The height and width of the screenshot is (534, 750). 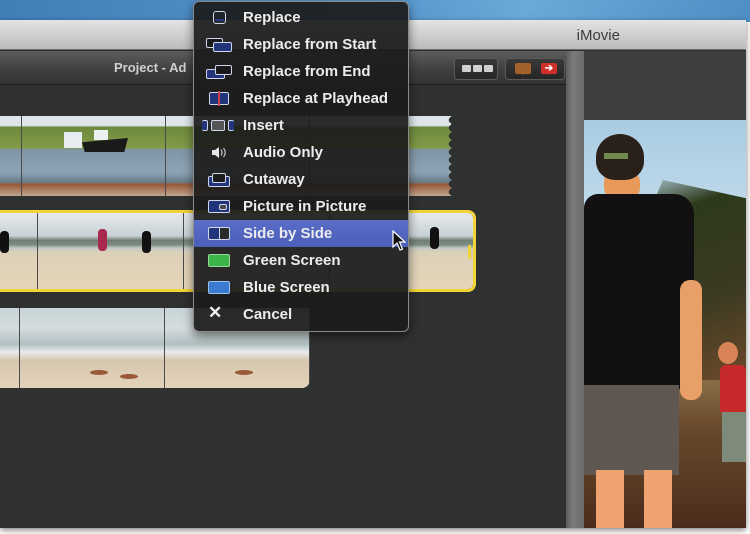 I want to click on side-by-side-icon, so click(x=219, y=233).